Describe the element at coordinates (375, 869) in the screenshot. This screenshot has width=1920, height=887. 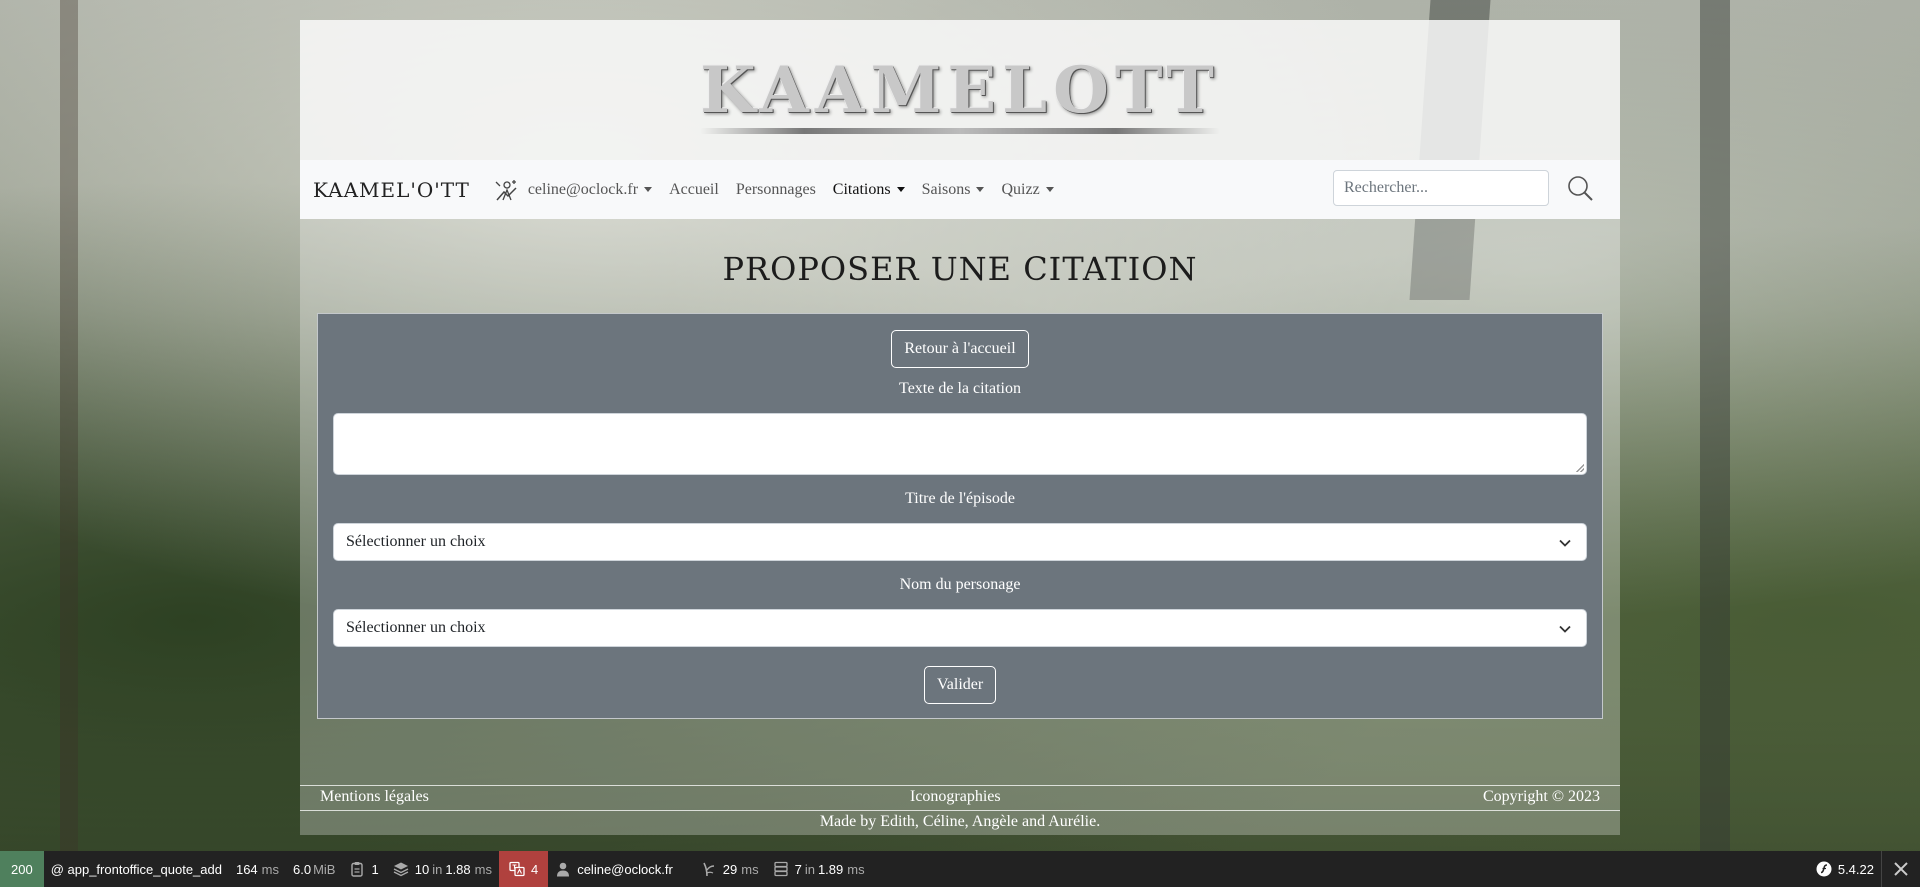
I see `logs-count: 1` at that location.